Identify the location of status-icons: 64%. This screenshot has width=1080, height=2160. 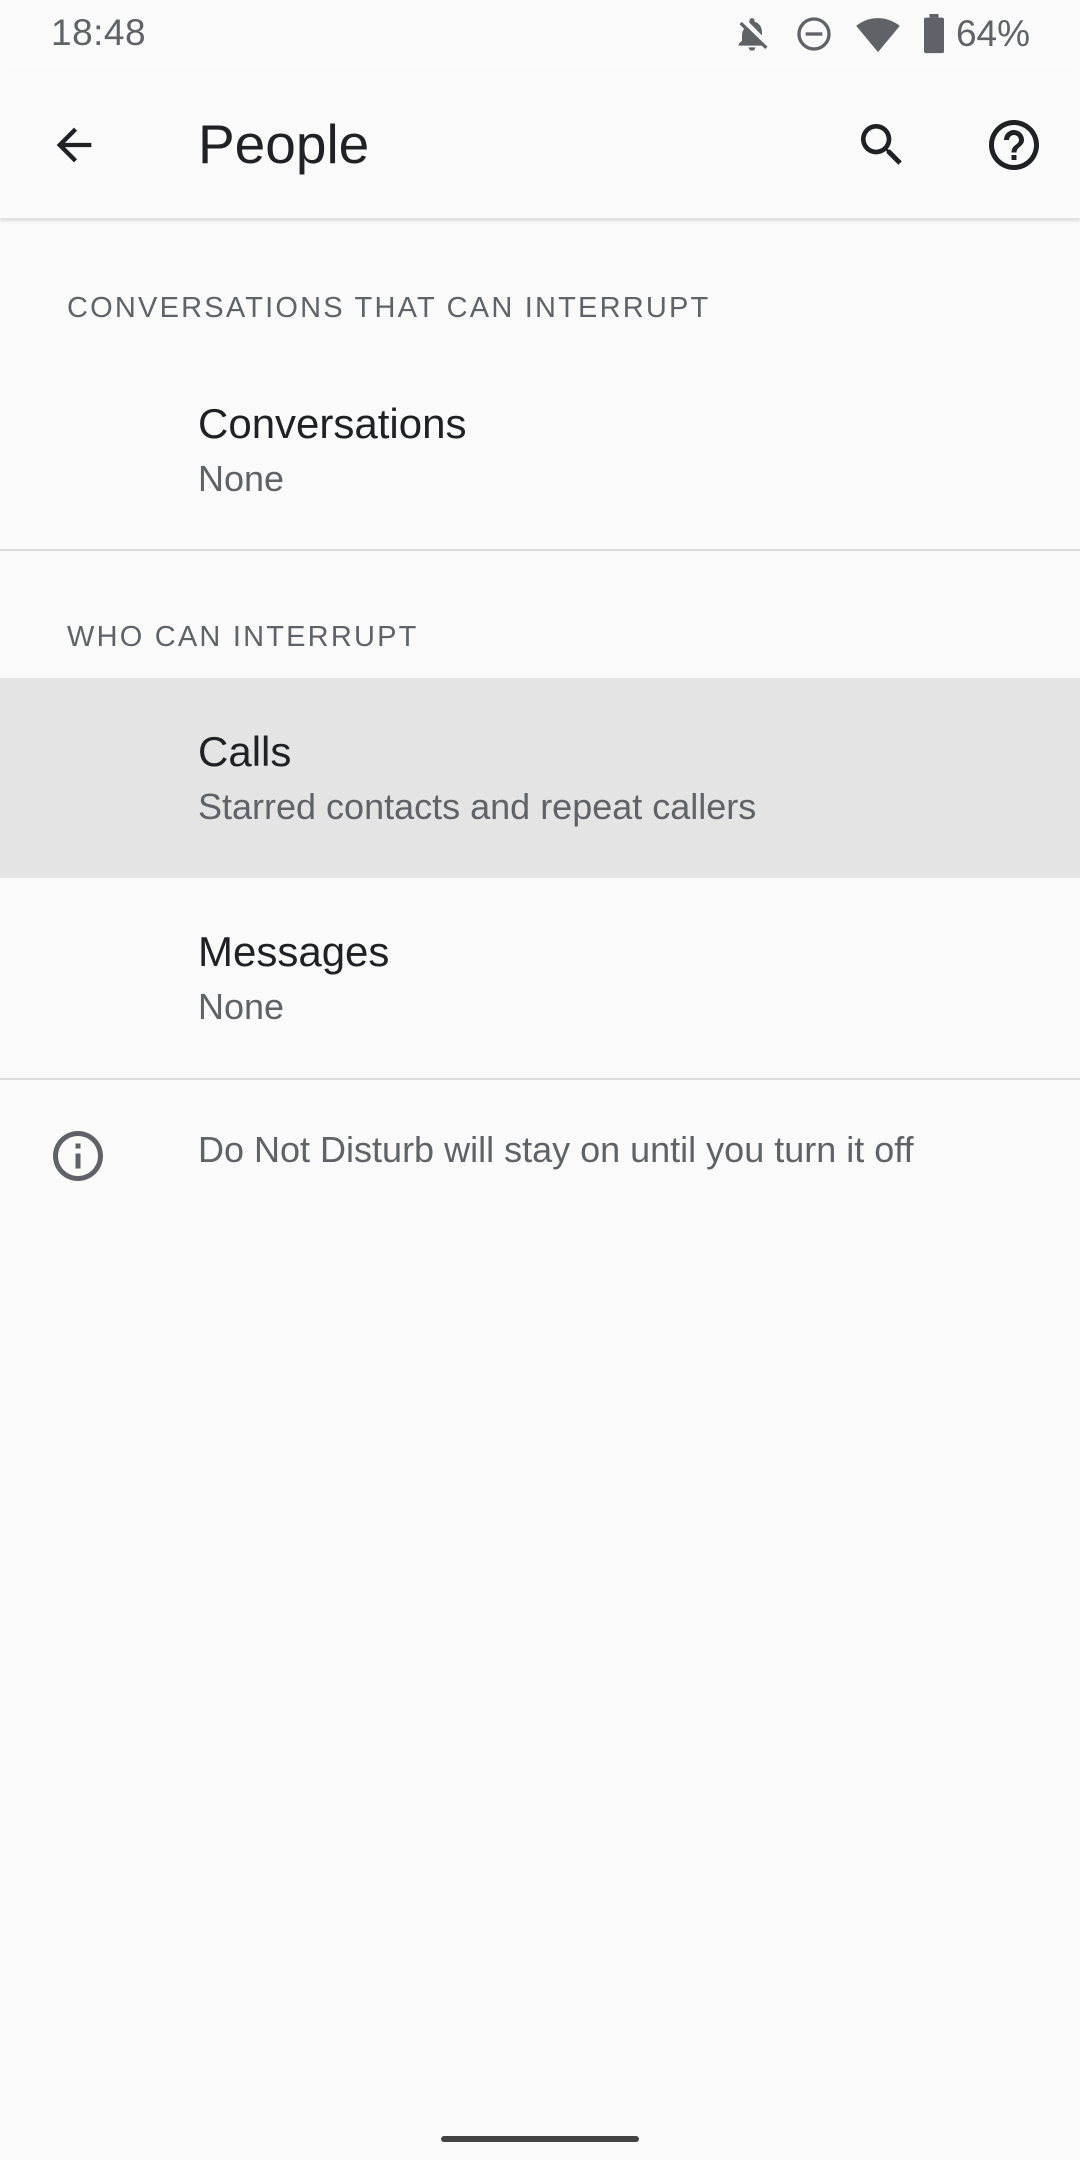
(881, 34).